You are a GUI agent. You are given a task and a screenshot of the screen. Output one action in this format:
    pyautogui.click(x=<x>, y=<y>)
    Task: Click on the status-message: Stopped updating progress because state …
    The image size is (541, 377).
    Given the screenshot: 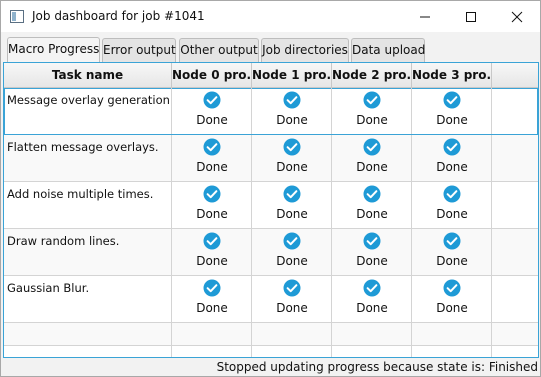 What is the action you would take?
    pyautogui.click(x=377, y=367)
    